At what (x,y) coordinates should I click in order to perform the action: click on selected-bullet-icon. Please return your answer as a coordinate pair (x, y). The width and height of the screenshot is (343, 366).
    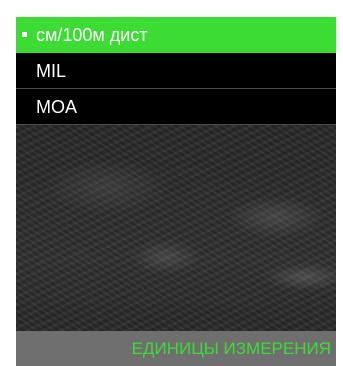
    Looking at the image, I should click on (24, 34).